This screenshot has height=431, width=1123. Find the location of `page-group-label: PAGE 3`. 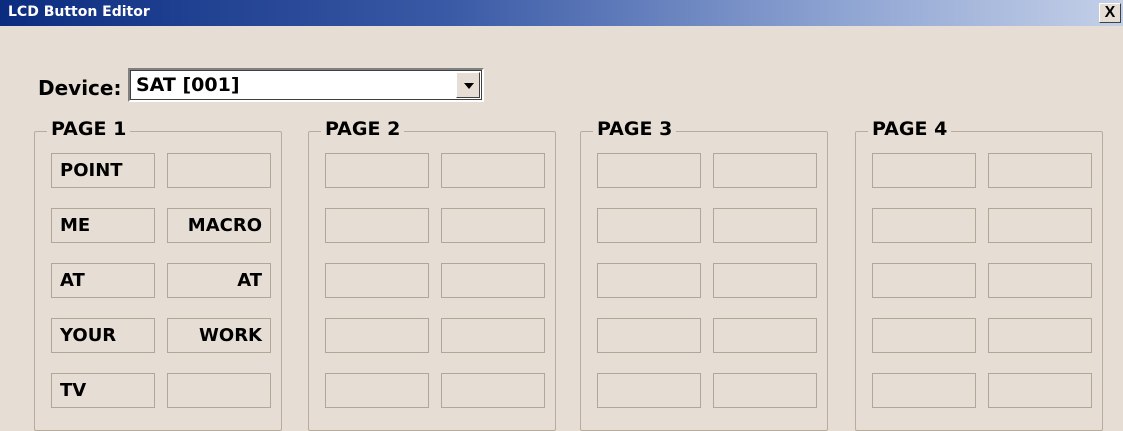

page-group-label: PAGE 3 is located at coordinates (635, 129).